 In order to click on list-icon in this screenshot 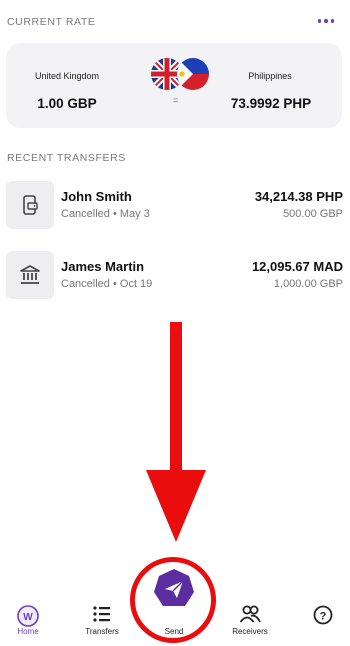, I will do `click(101, 614)`.